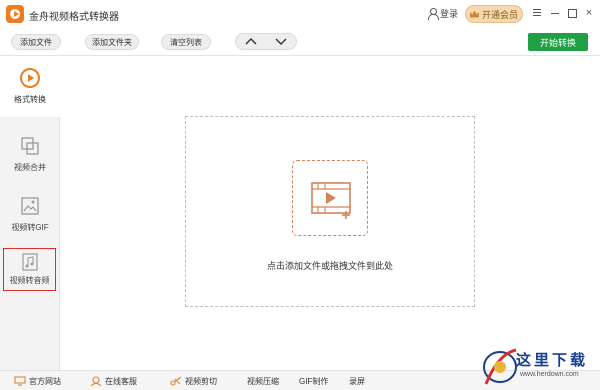  I want to click on bottom-item-label: 官方网站, so click(45, 381).